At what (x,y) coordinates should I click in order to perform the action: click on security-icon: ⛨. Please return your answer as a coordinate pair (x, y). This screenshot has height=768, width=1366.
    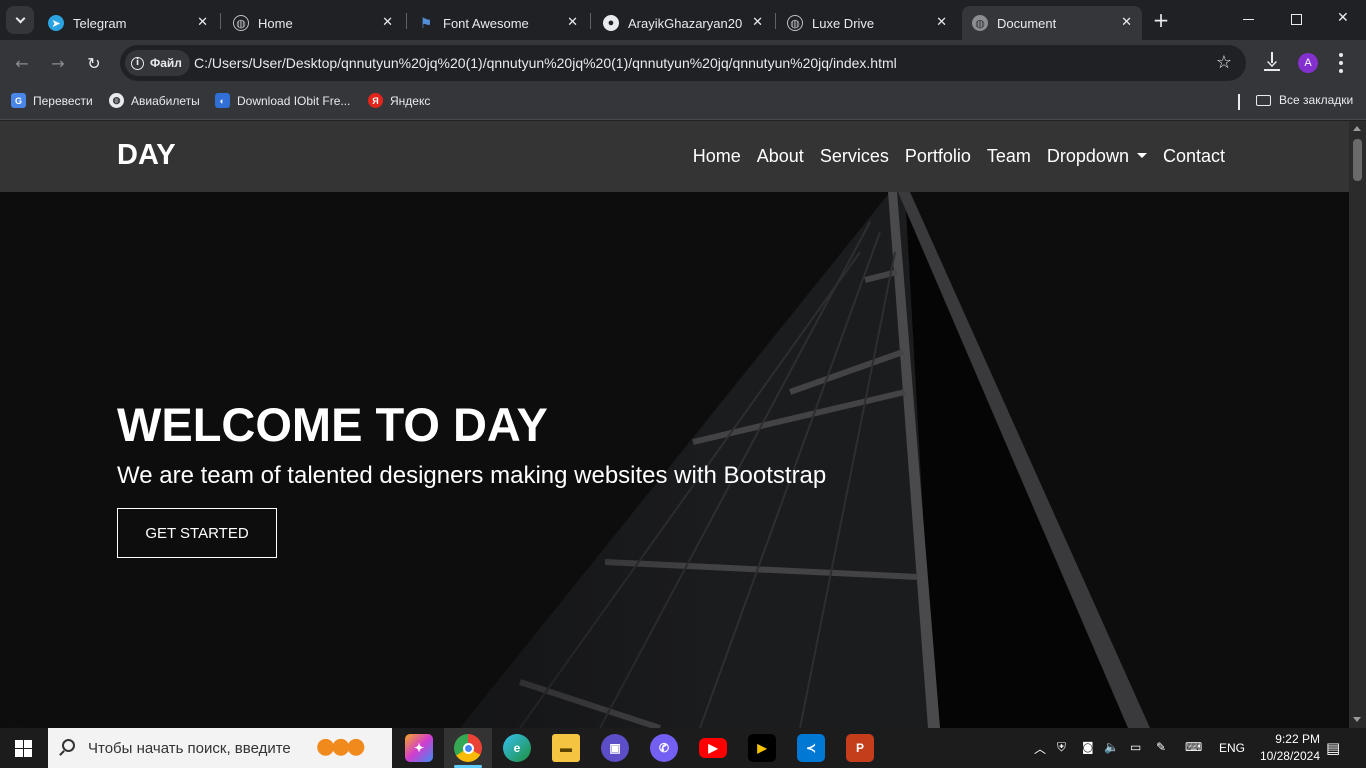
    Looking at the image, I should click on (1061, 747).